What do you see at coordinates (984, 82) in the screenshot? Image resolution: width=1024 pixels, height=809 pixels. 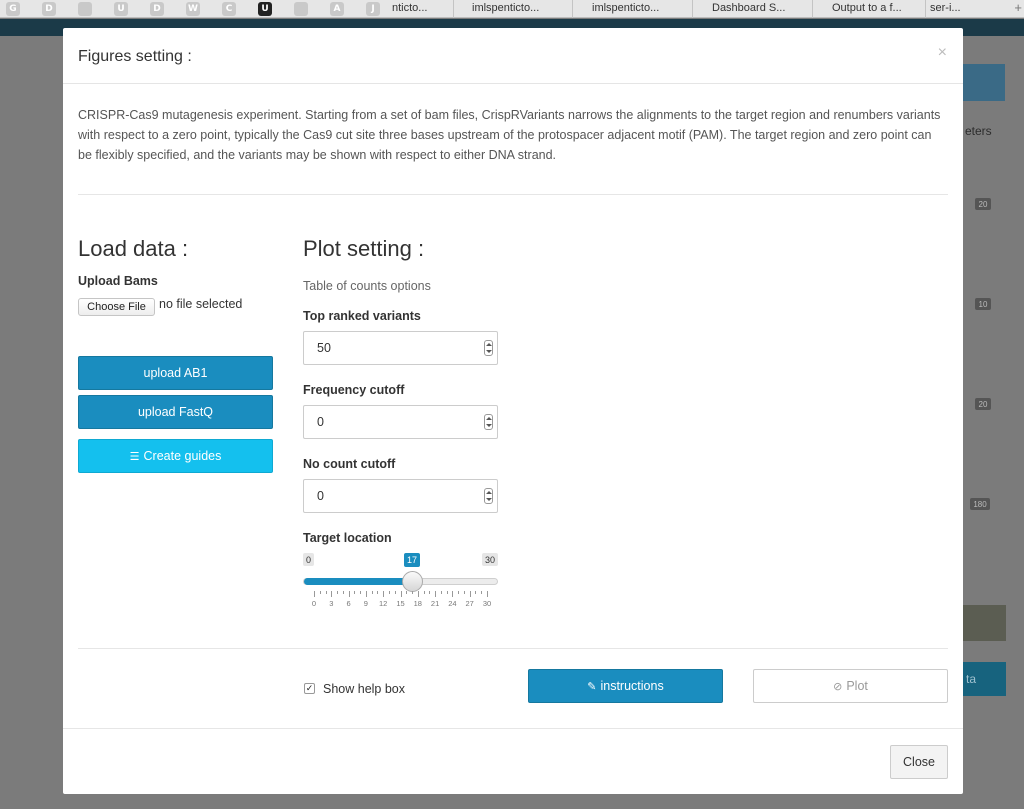 I see `background-panel-header` at bounding box center [984, 82].